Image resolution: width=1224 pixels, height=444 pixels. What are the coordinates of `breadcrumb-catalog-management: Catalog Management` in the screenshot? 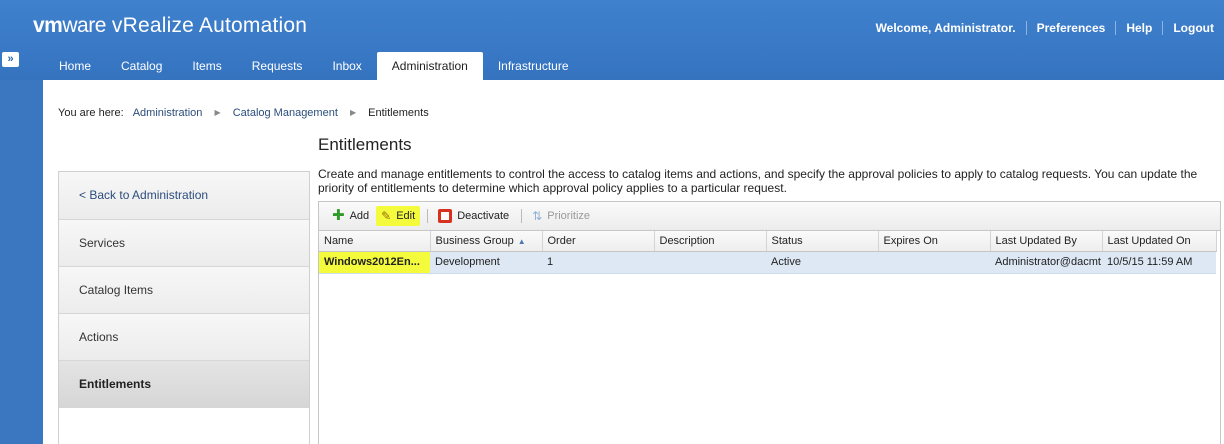 It's located at (285, 113).